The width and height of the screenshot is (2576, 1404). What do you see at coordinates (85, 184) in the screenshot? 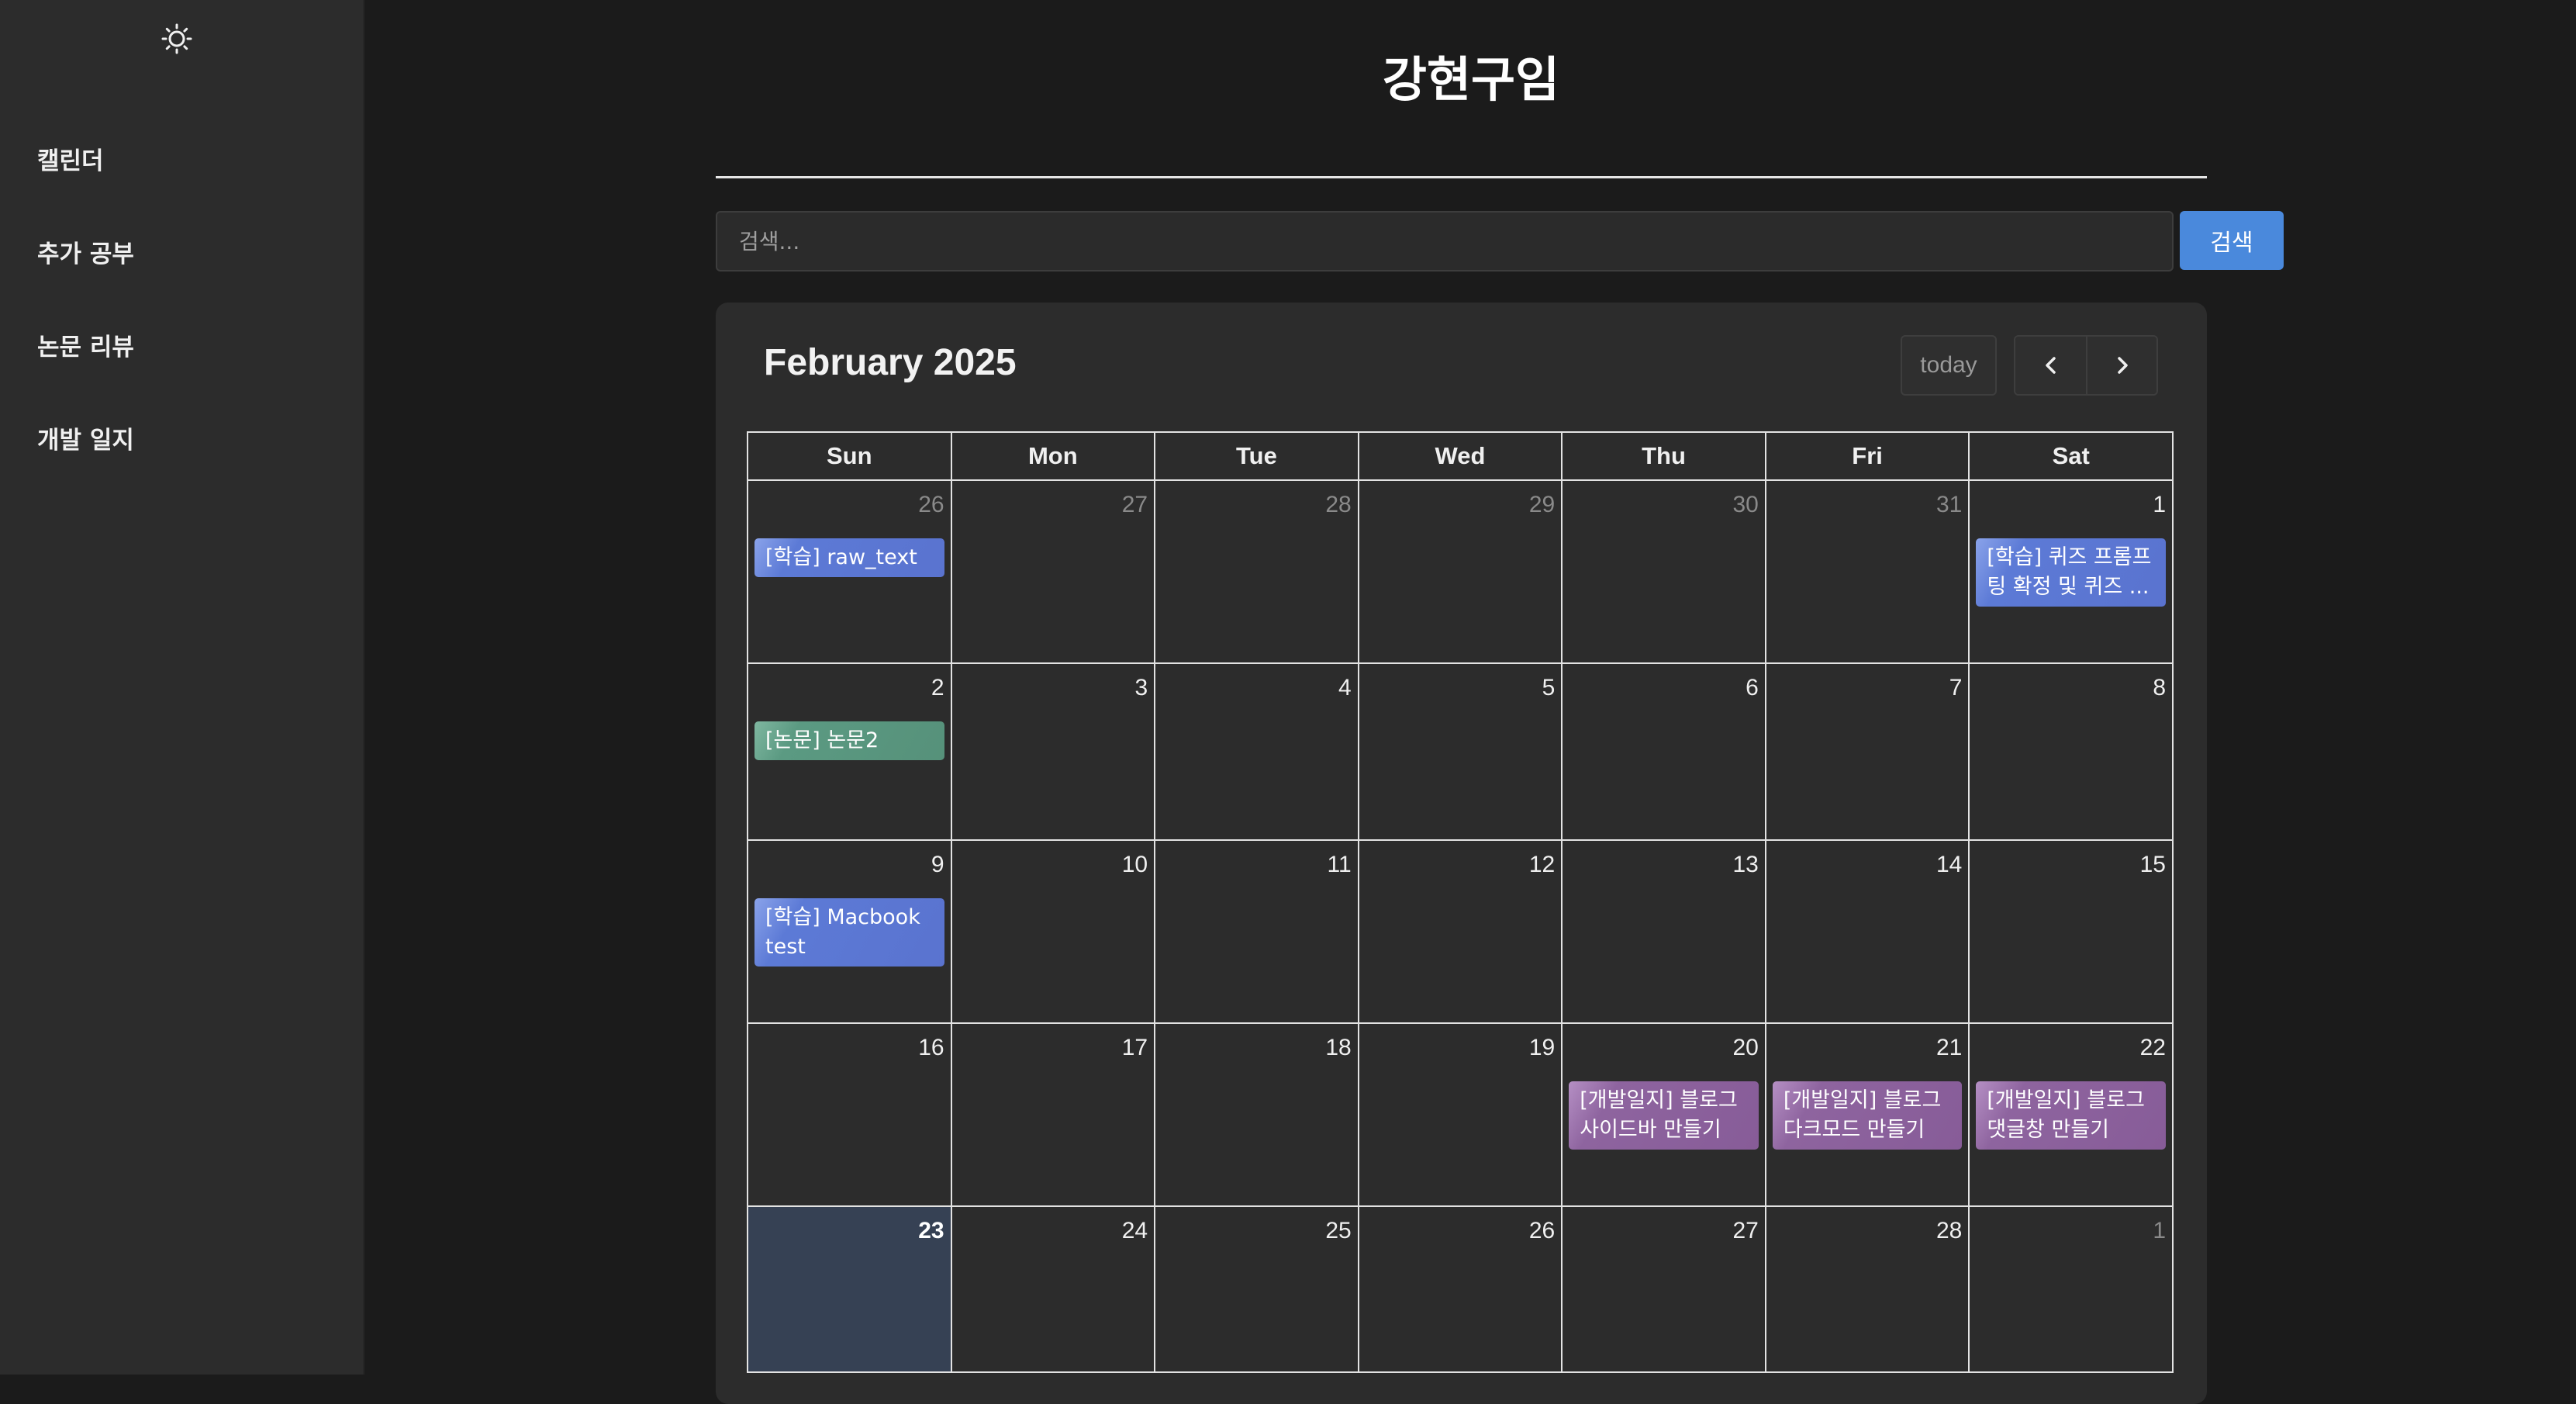
I see `sidebar-item-calendar: 캘린더` at bounding box center [85, 184].